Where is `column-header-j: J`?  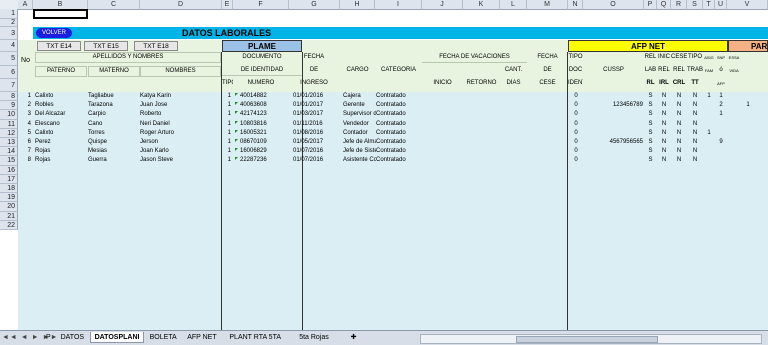 column-header-j: J is located at coordinates (442, 5).